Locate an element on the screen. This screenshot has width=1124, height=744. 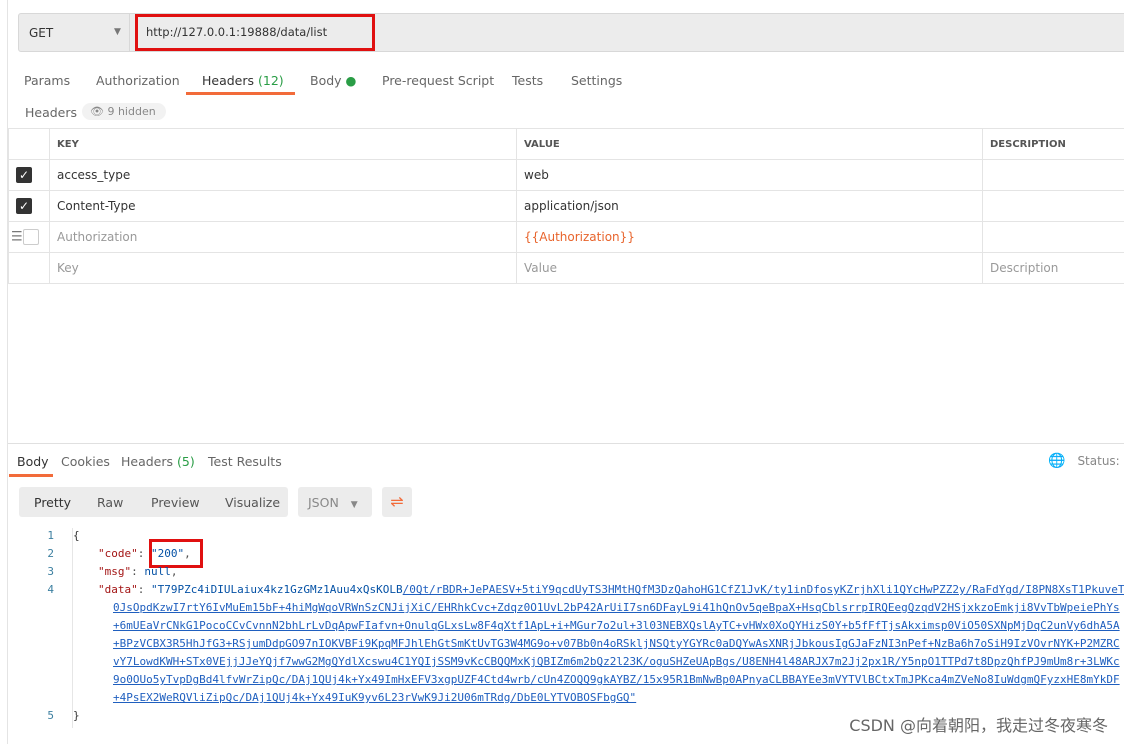
tab-body: Body ● is located at coordinates (333, 80).